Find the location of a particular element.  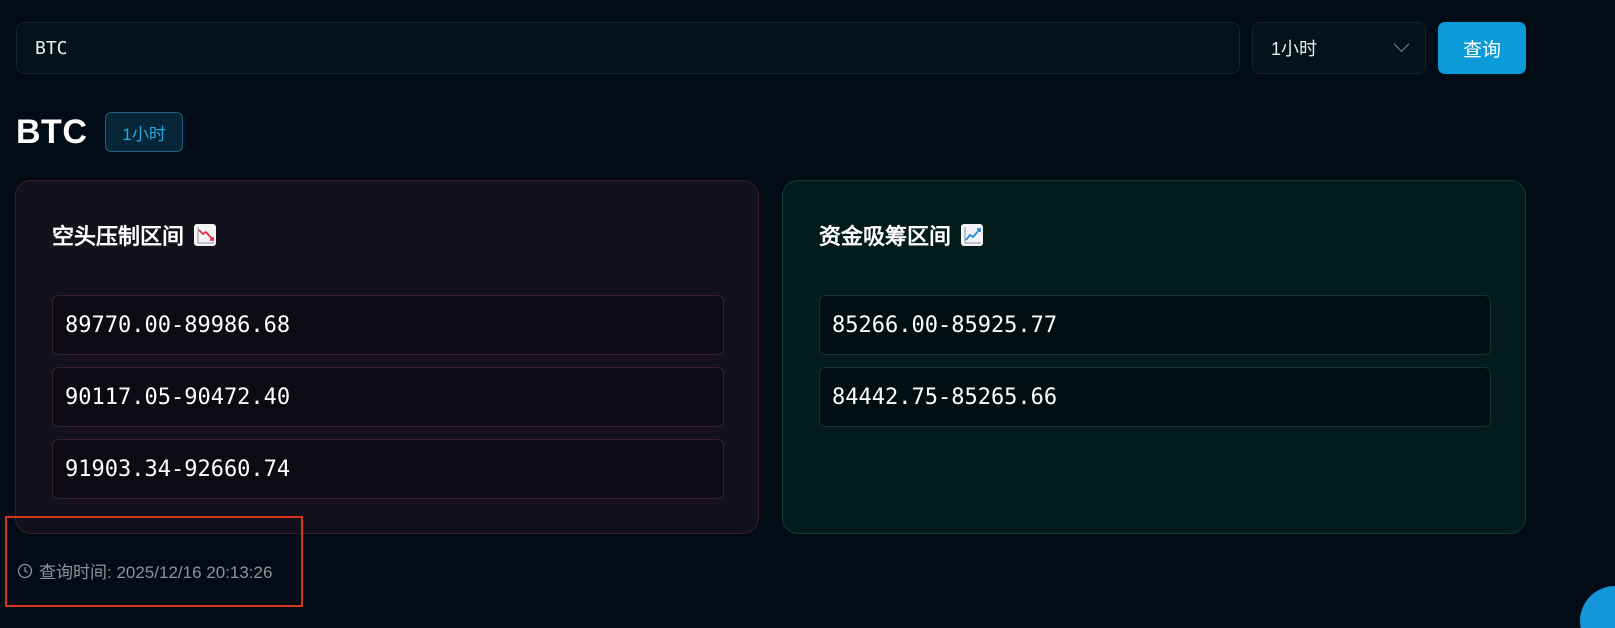

interval-badge: 1小时 is located at coordinates (144, 132).